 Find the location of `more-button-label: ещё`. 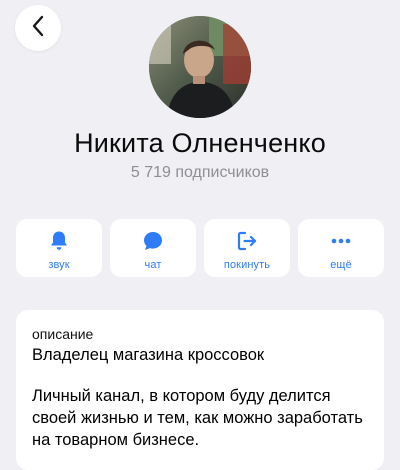

more-button-label: ещё is located at coordinates (341, 265).